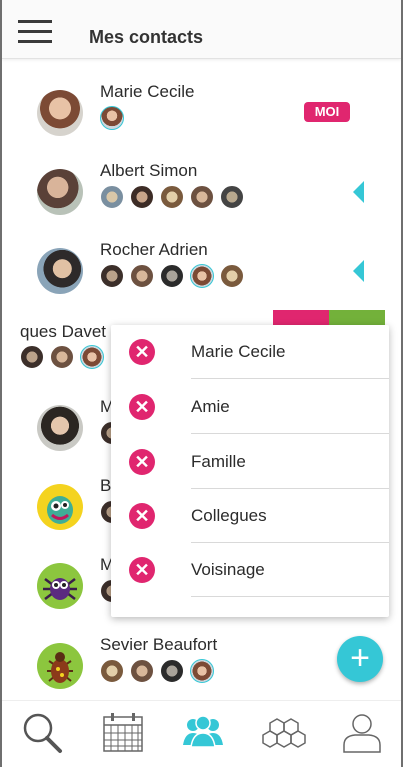  I want to click on contact-row: Albert Simon, so click(201, 204).